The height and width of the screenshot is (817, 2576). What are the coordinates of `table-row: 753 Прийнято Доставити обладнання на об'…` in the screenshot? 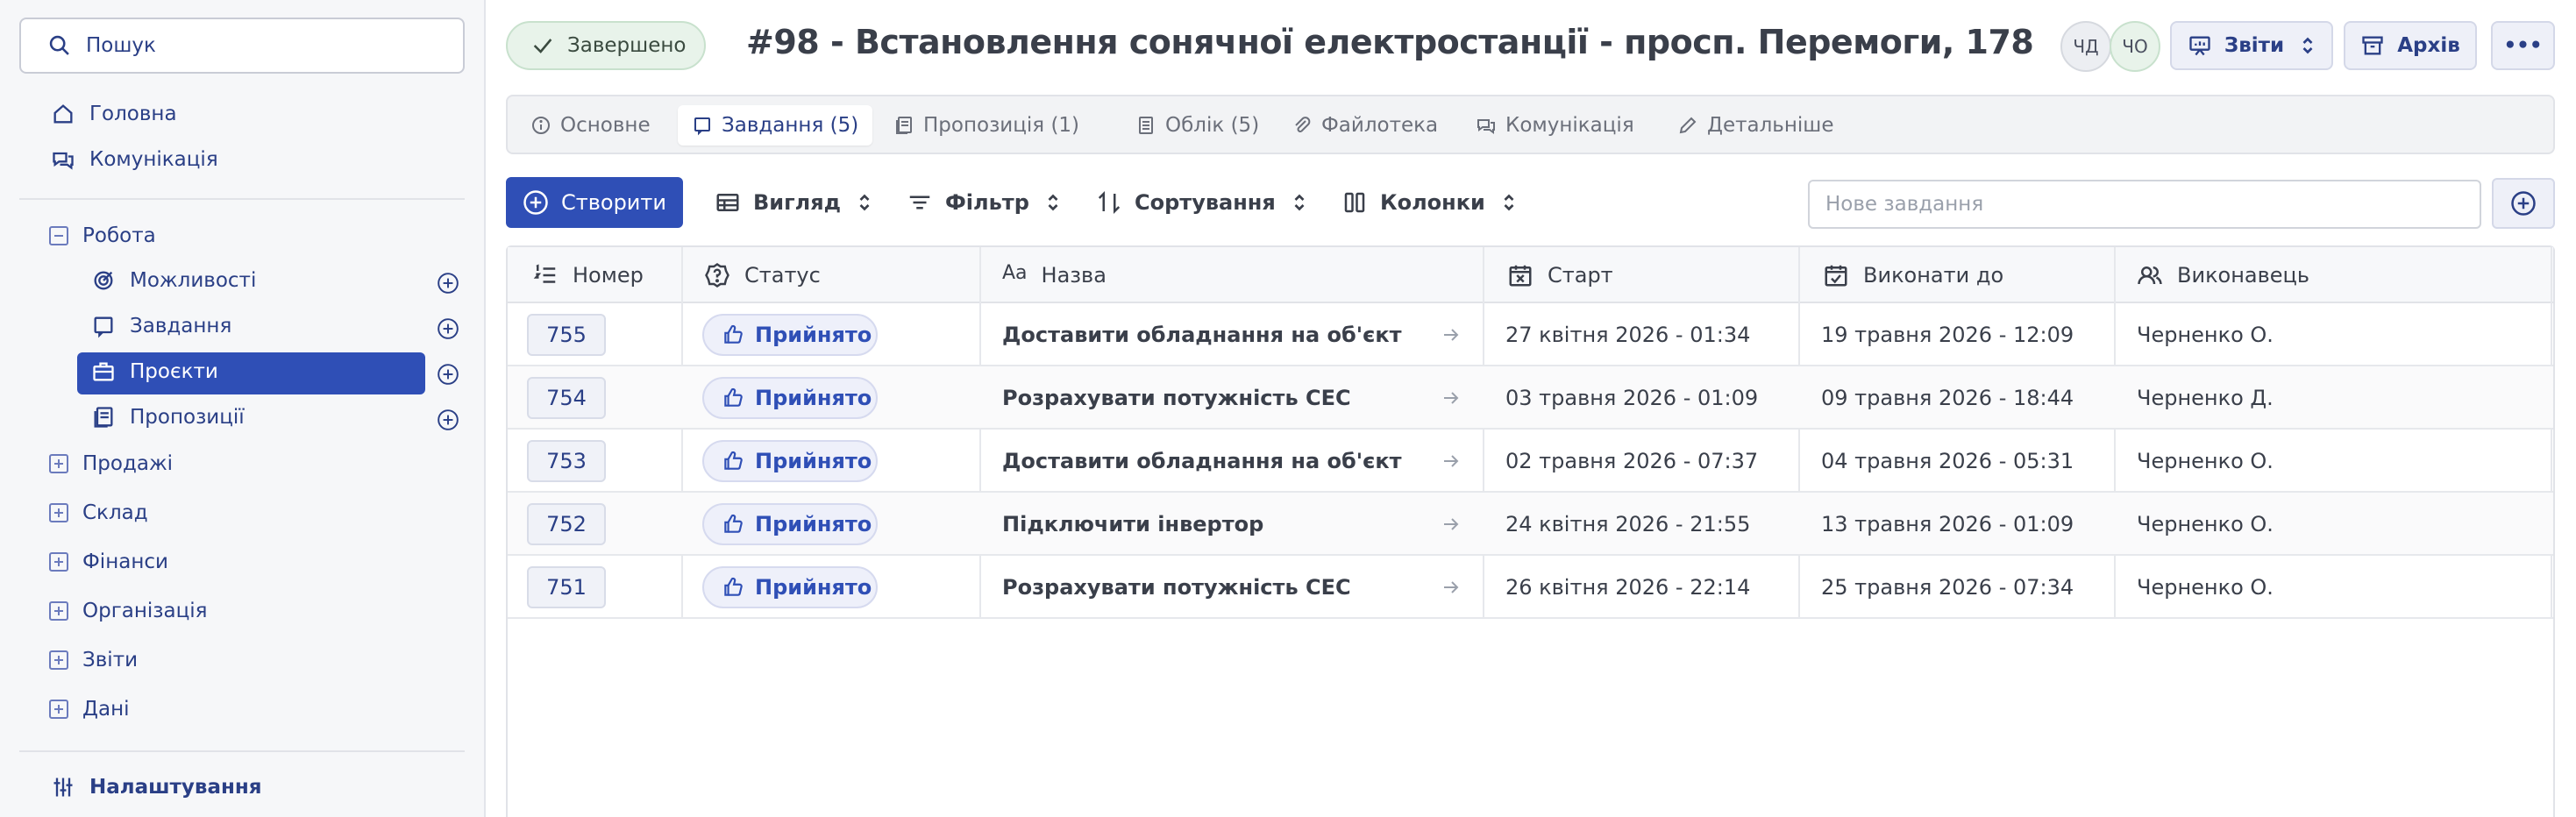 It's located at (1530, 461).